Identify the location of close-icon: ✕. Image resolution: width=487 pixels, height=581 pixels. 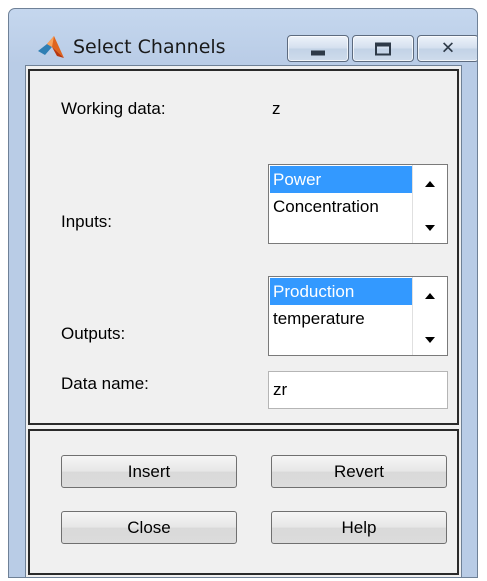
(448, 48).